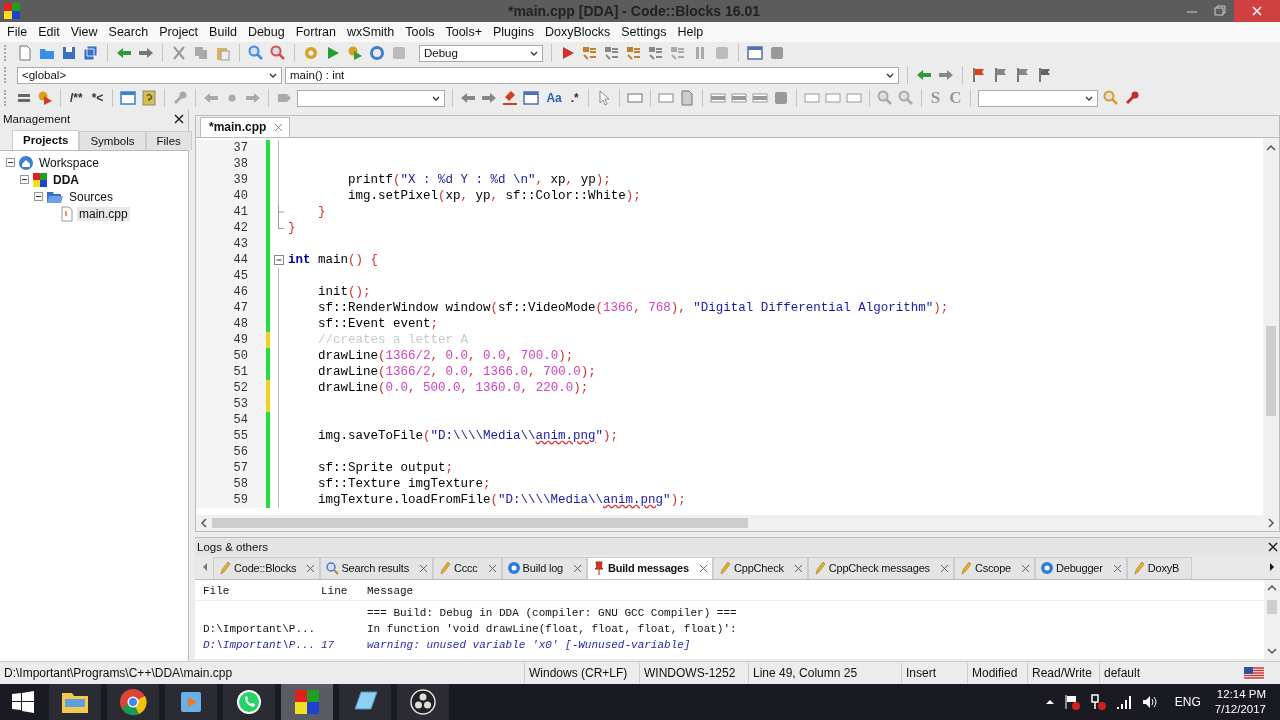 This screenshot has height=720, width=1280. I want to click on copy-icon, so click(201, 53).